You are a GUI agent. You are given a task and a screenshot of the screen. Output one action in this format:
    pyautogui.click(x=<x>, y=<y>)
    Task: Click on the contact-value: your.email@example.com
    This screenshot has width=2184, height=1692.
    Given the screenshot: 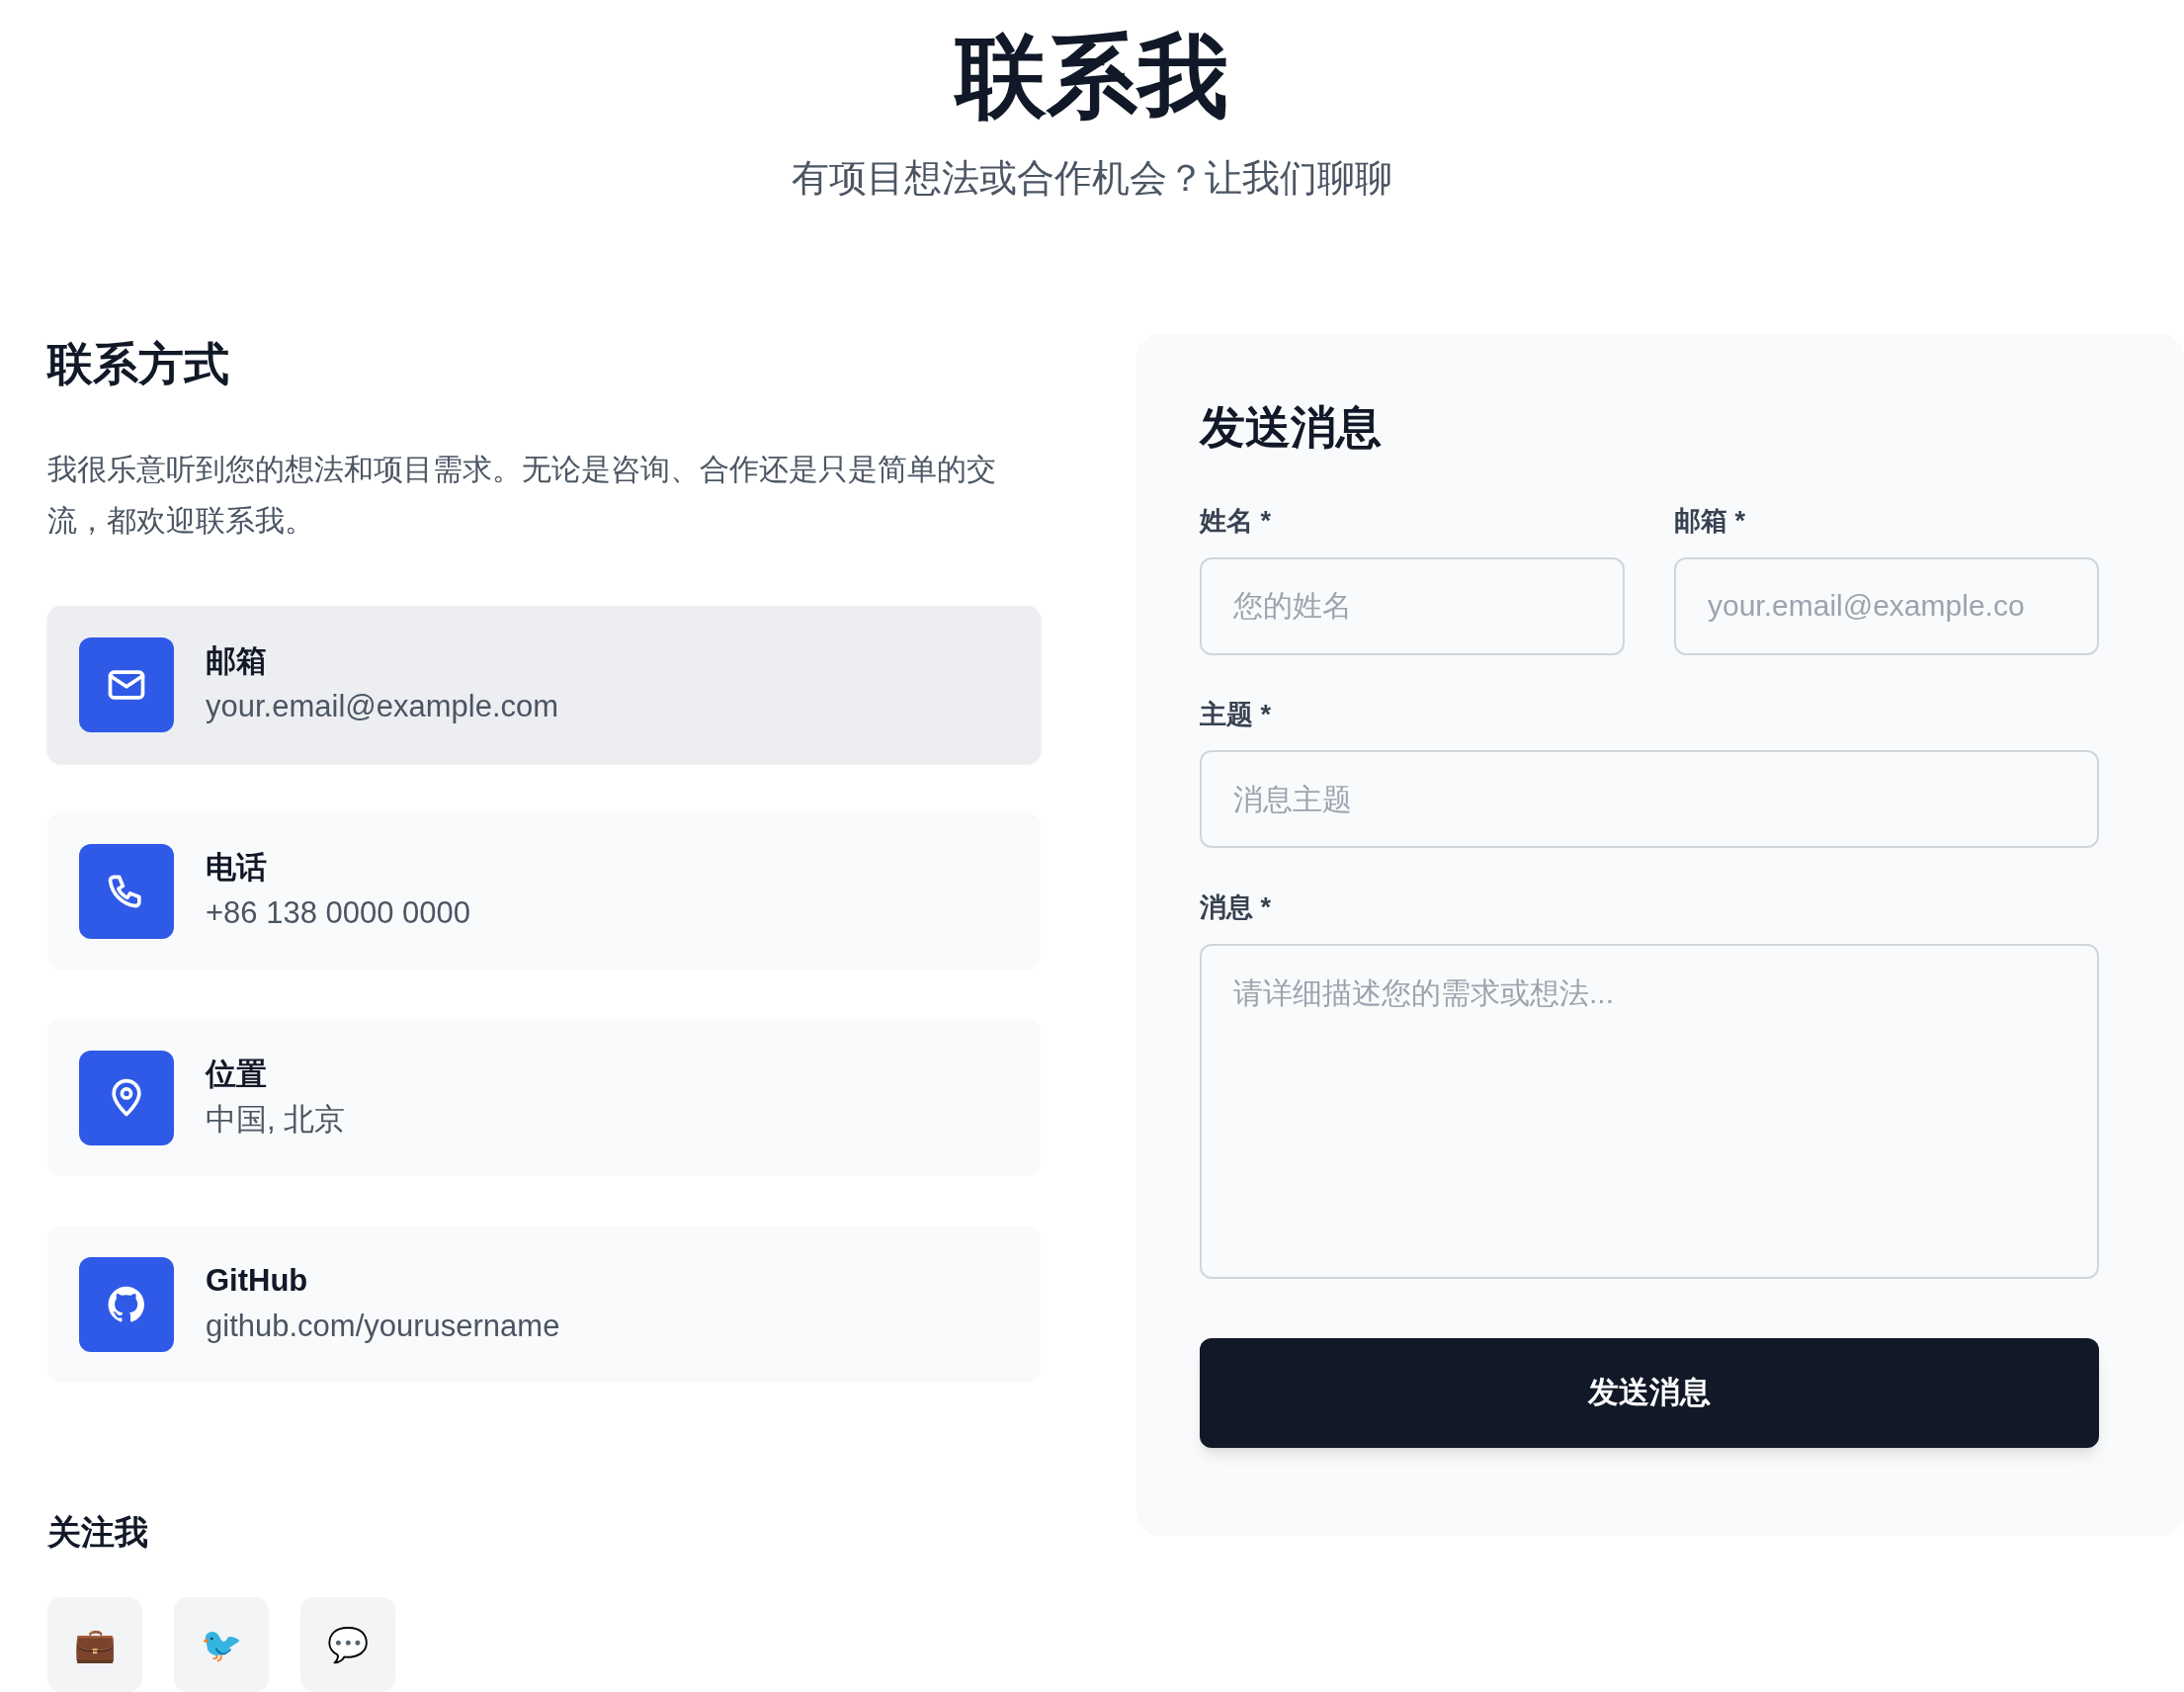 What is the action you would take?
    pyautogui.click(x=382, y=706)
    